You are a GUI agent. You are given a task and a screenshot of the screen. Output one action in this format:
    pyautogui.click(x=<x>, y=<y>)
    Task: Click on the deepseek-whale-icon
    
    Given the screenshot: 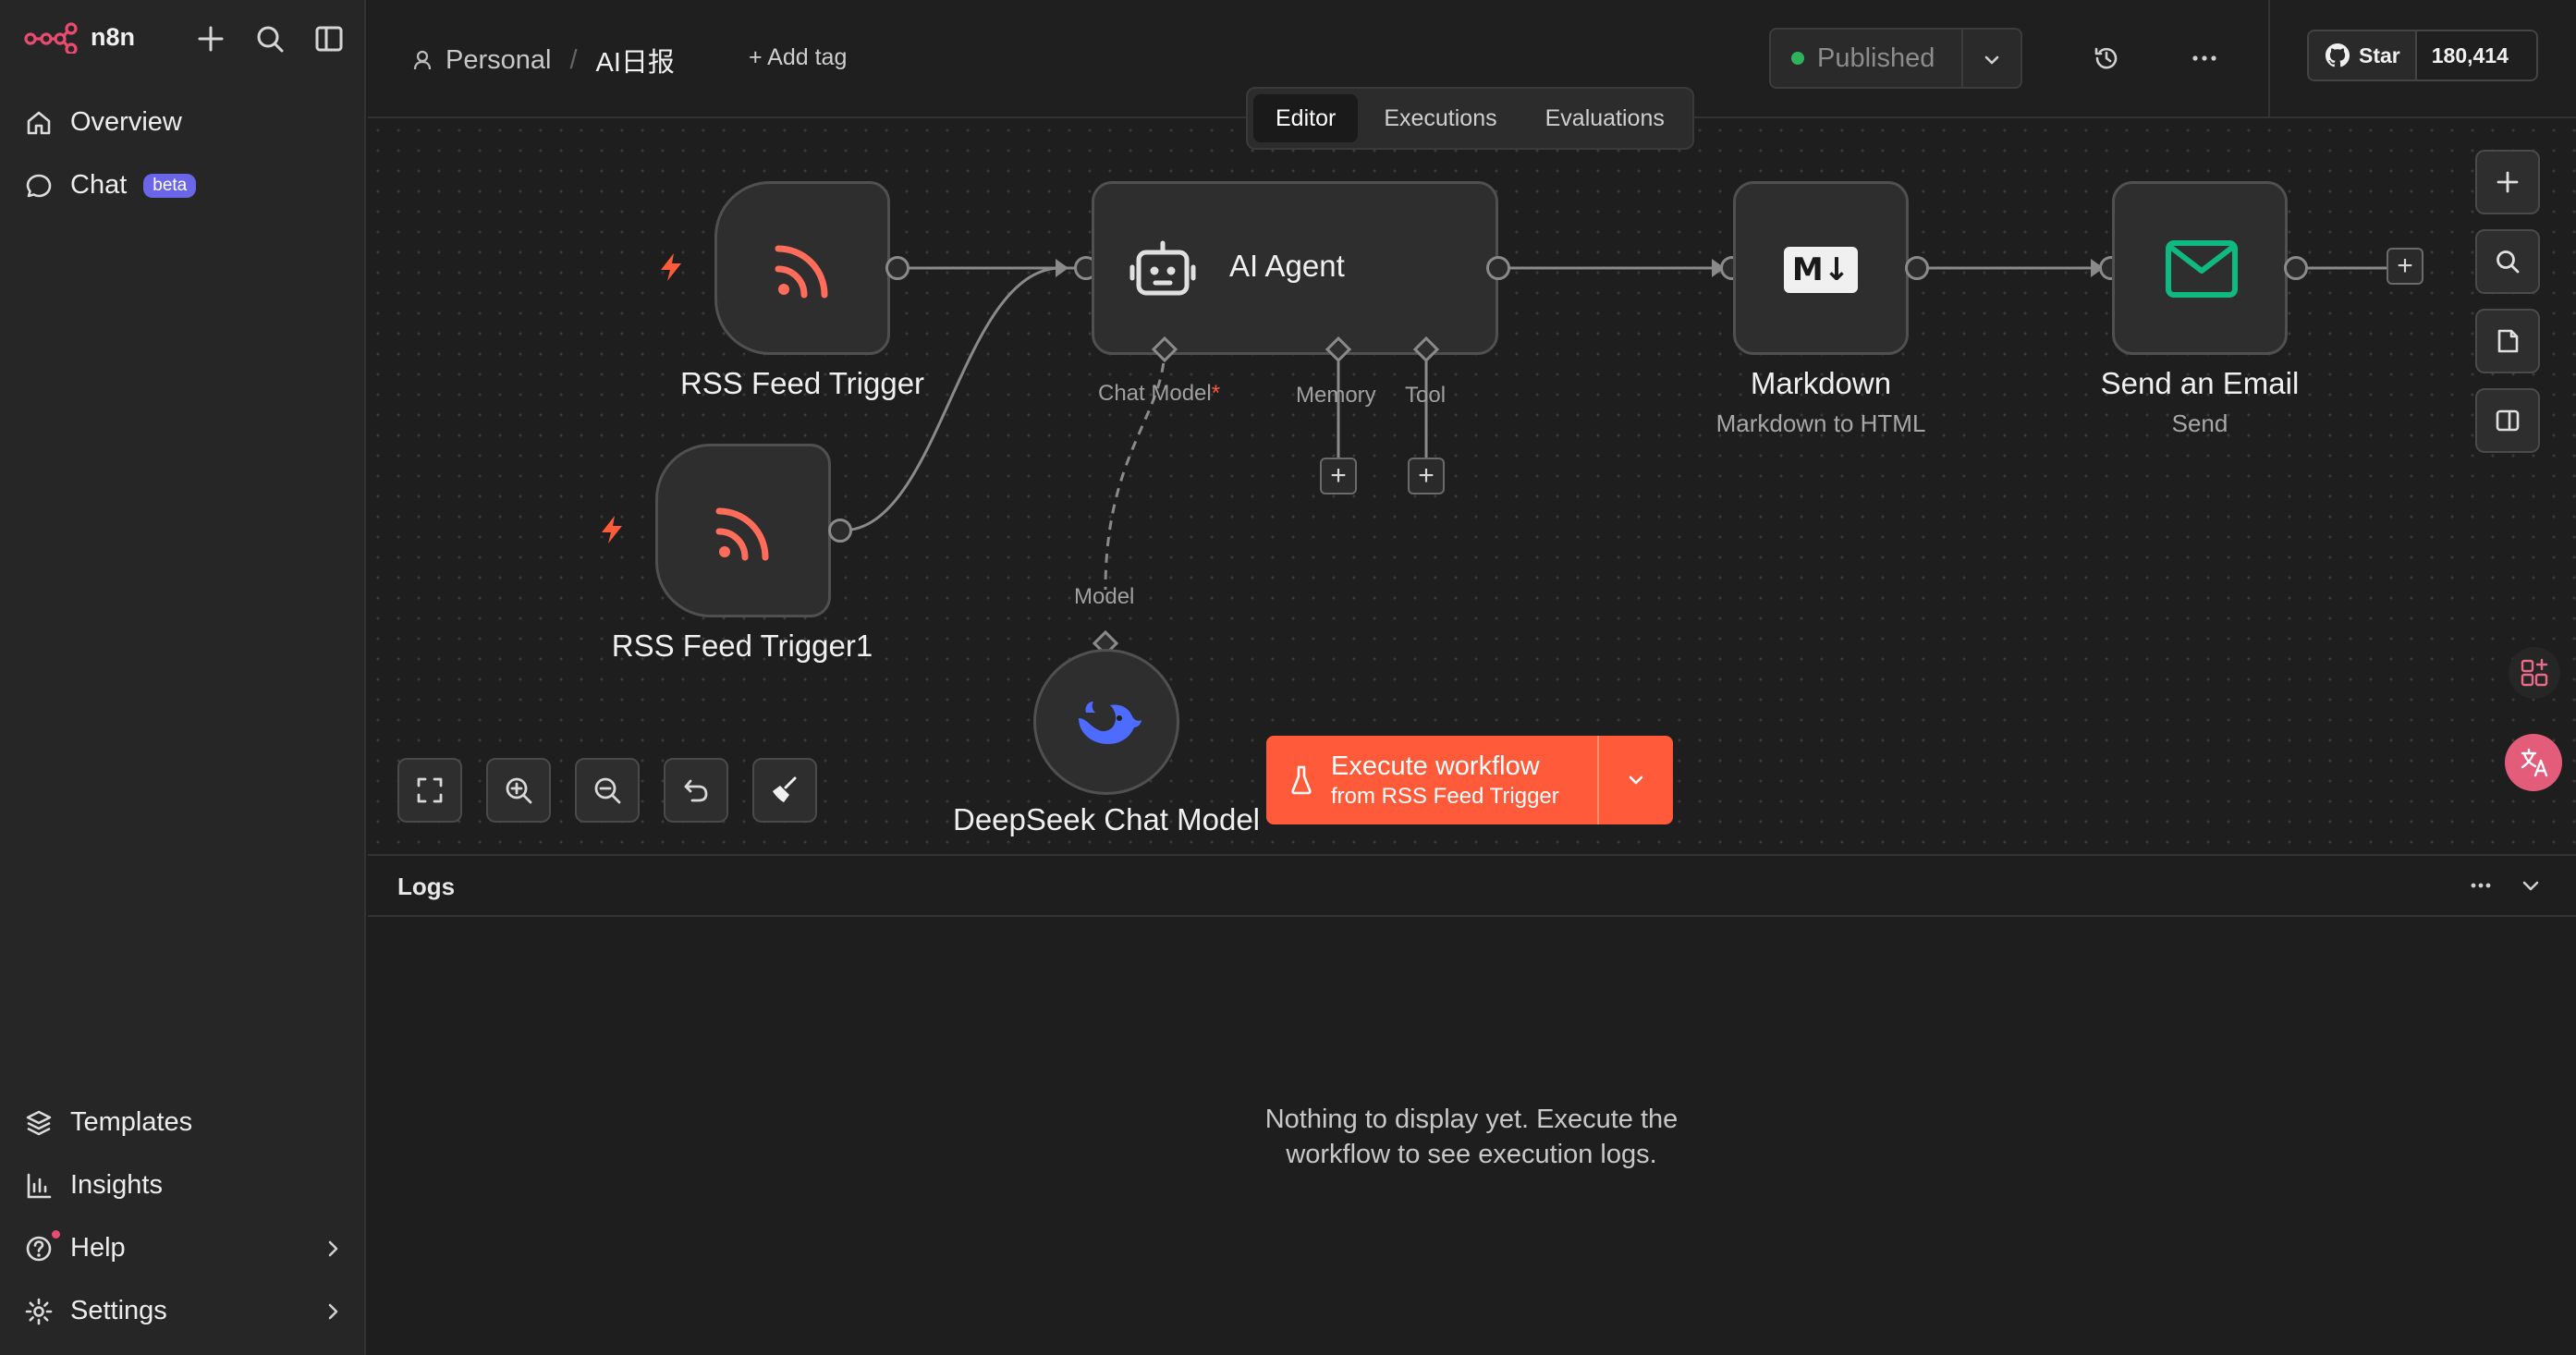 What is the action you would take?
    pyautogui.click(x=1110, y=723)
    